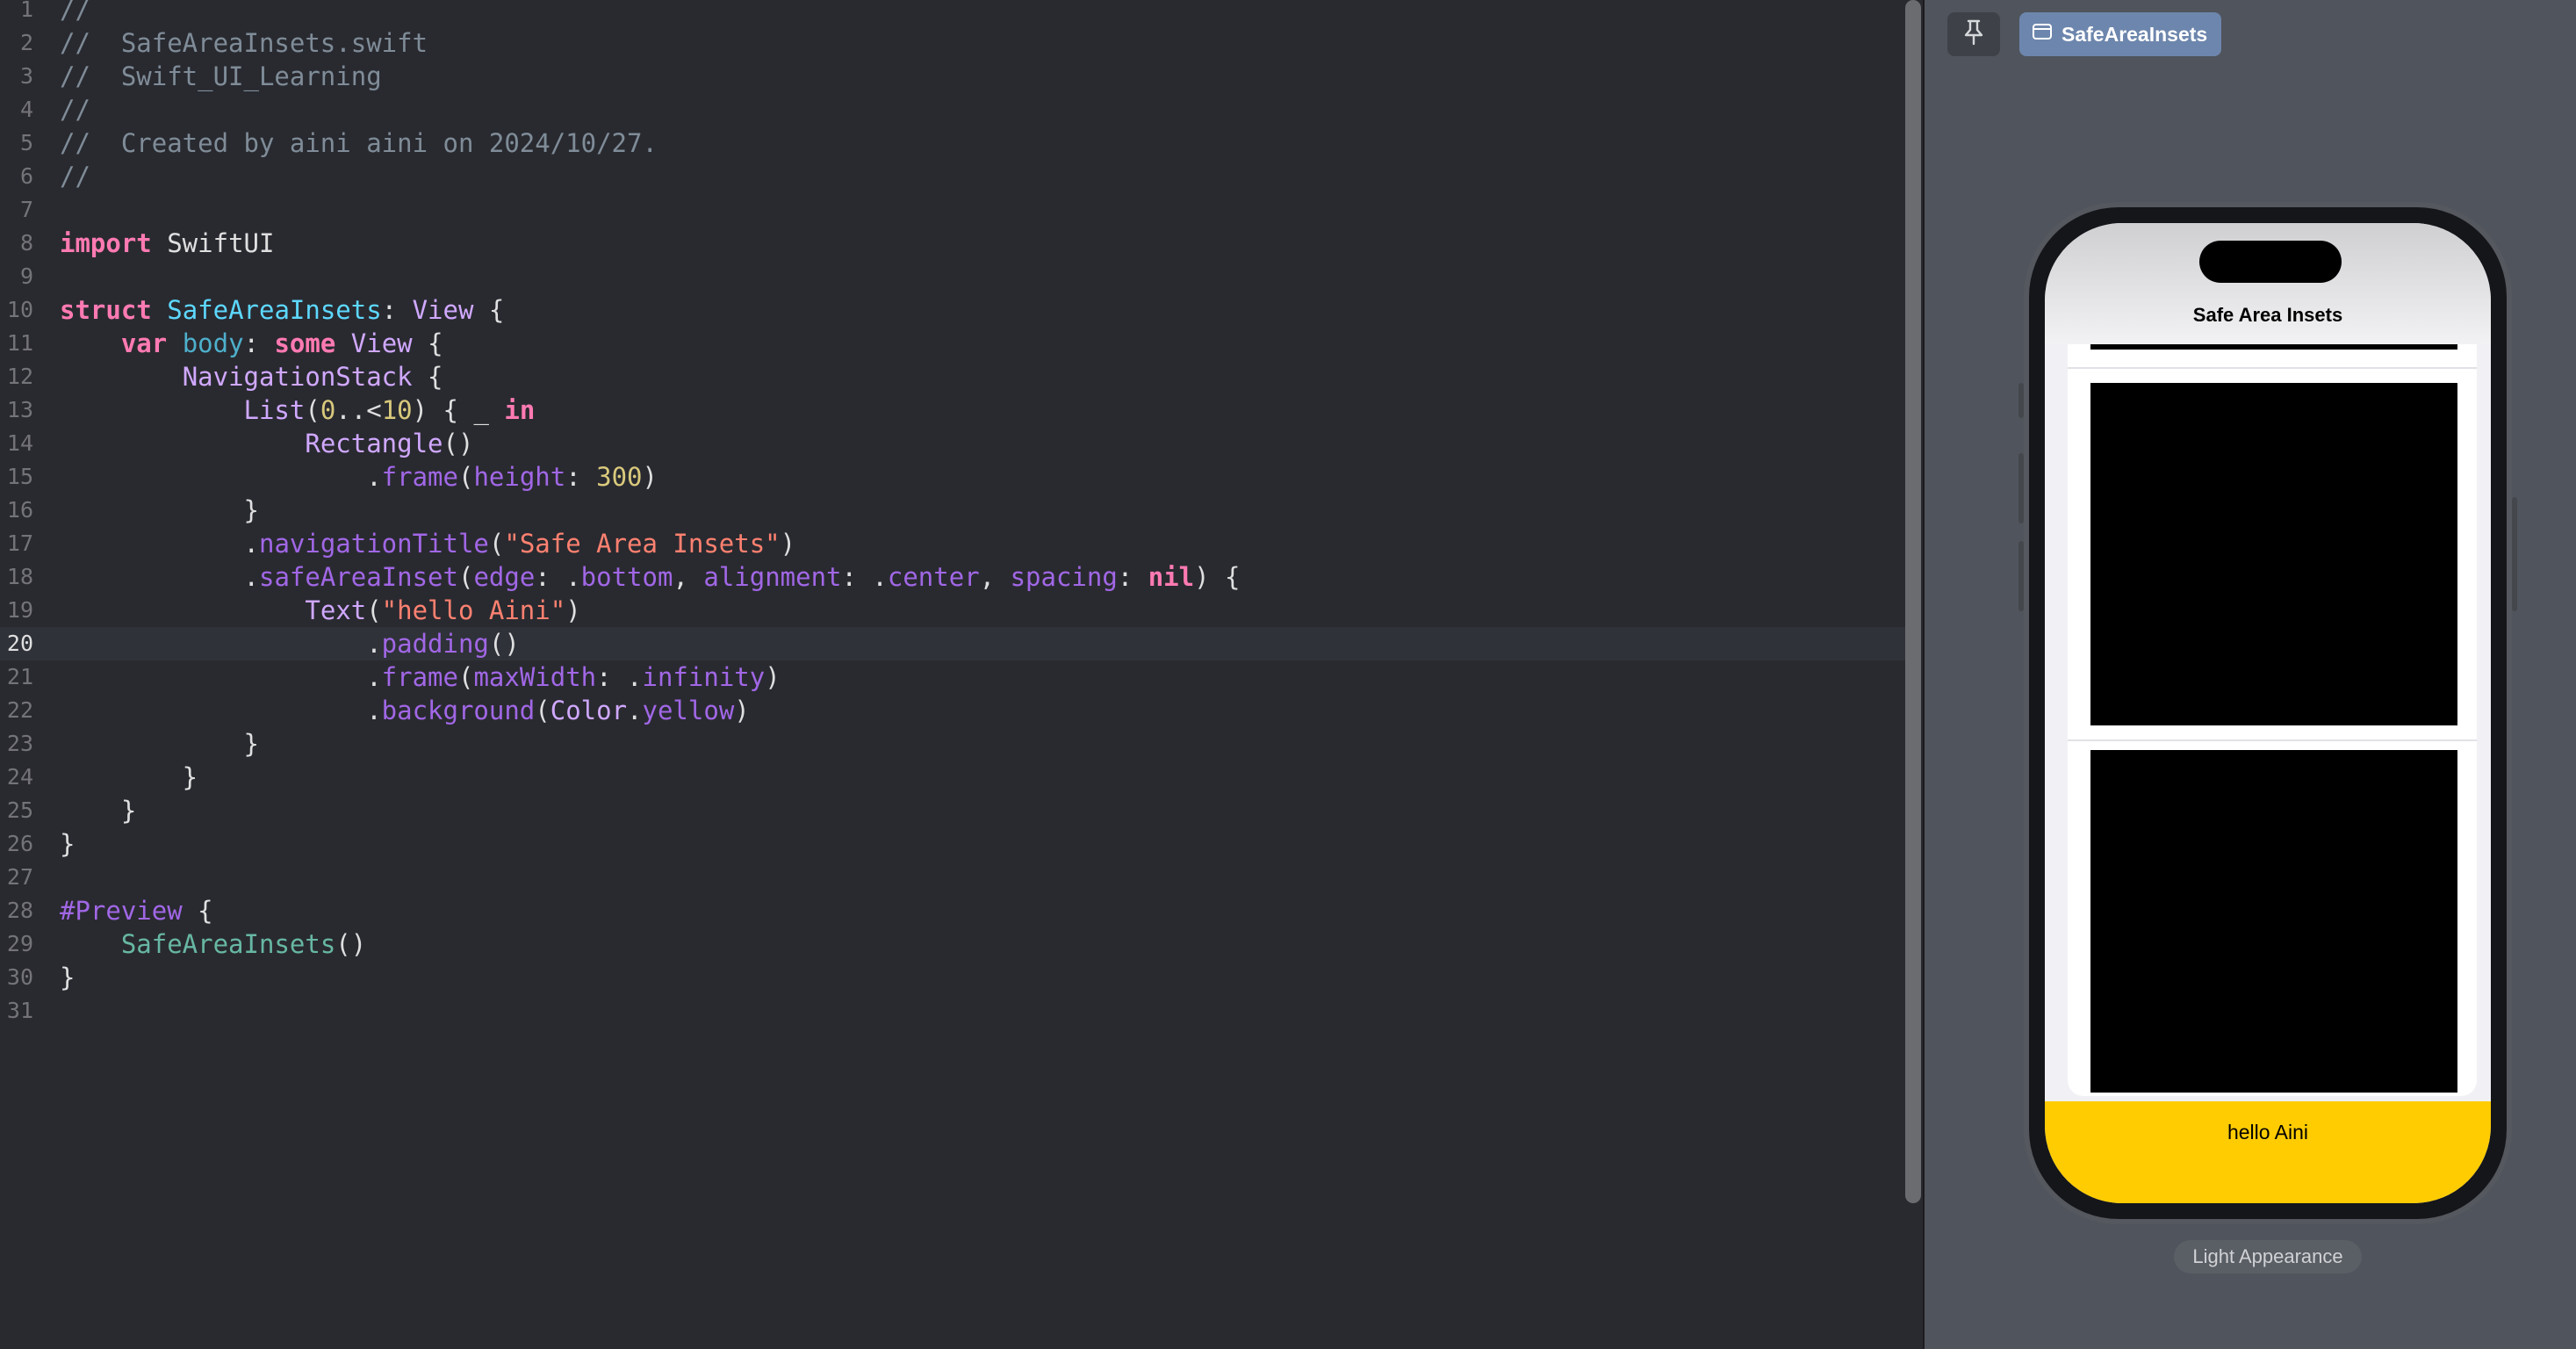 This screenshot has width=2576, height=1349. Describe the element at coordinates (650, 477) in the screenshot. I see `code-token: )` at that location.